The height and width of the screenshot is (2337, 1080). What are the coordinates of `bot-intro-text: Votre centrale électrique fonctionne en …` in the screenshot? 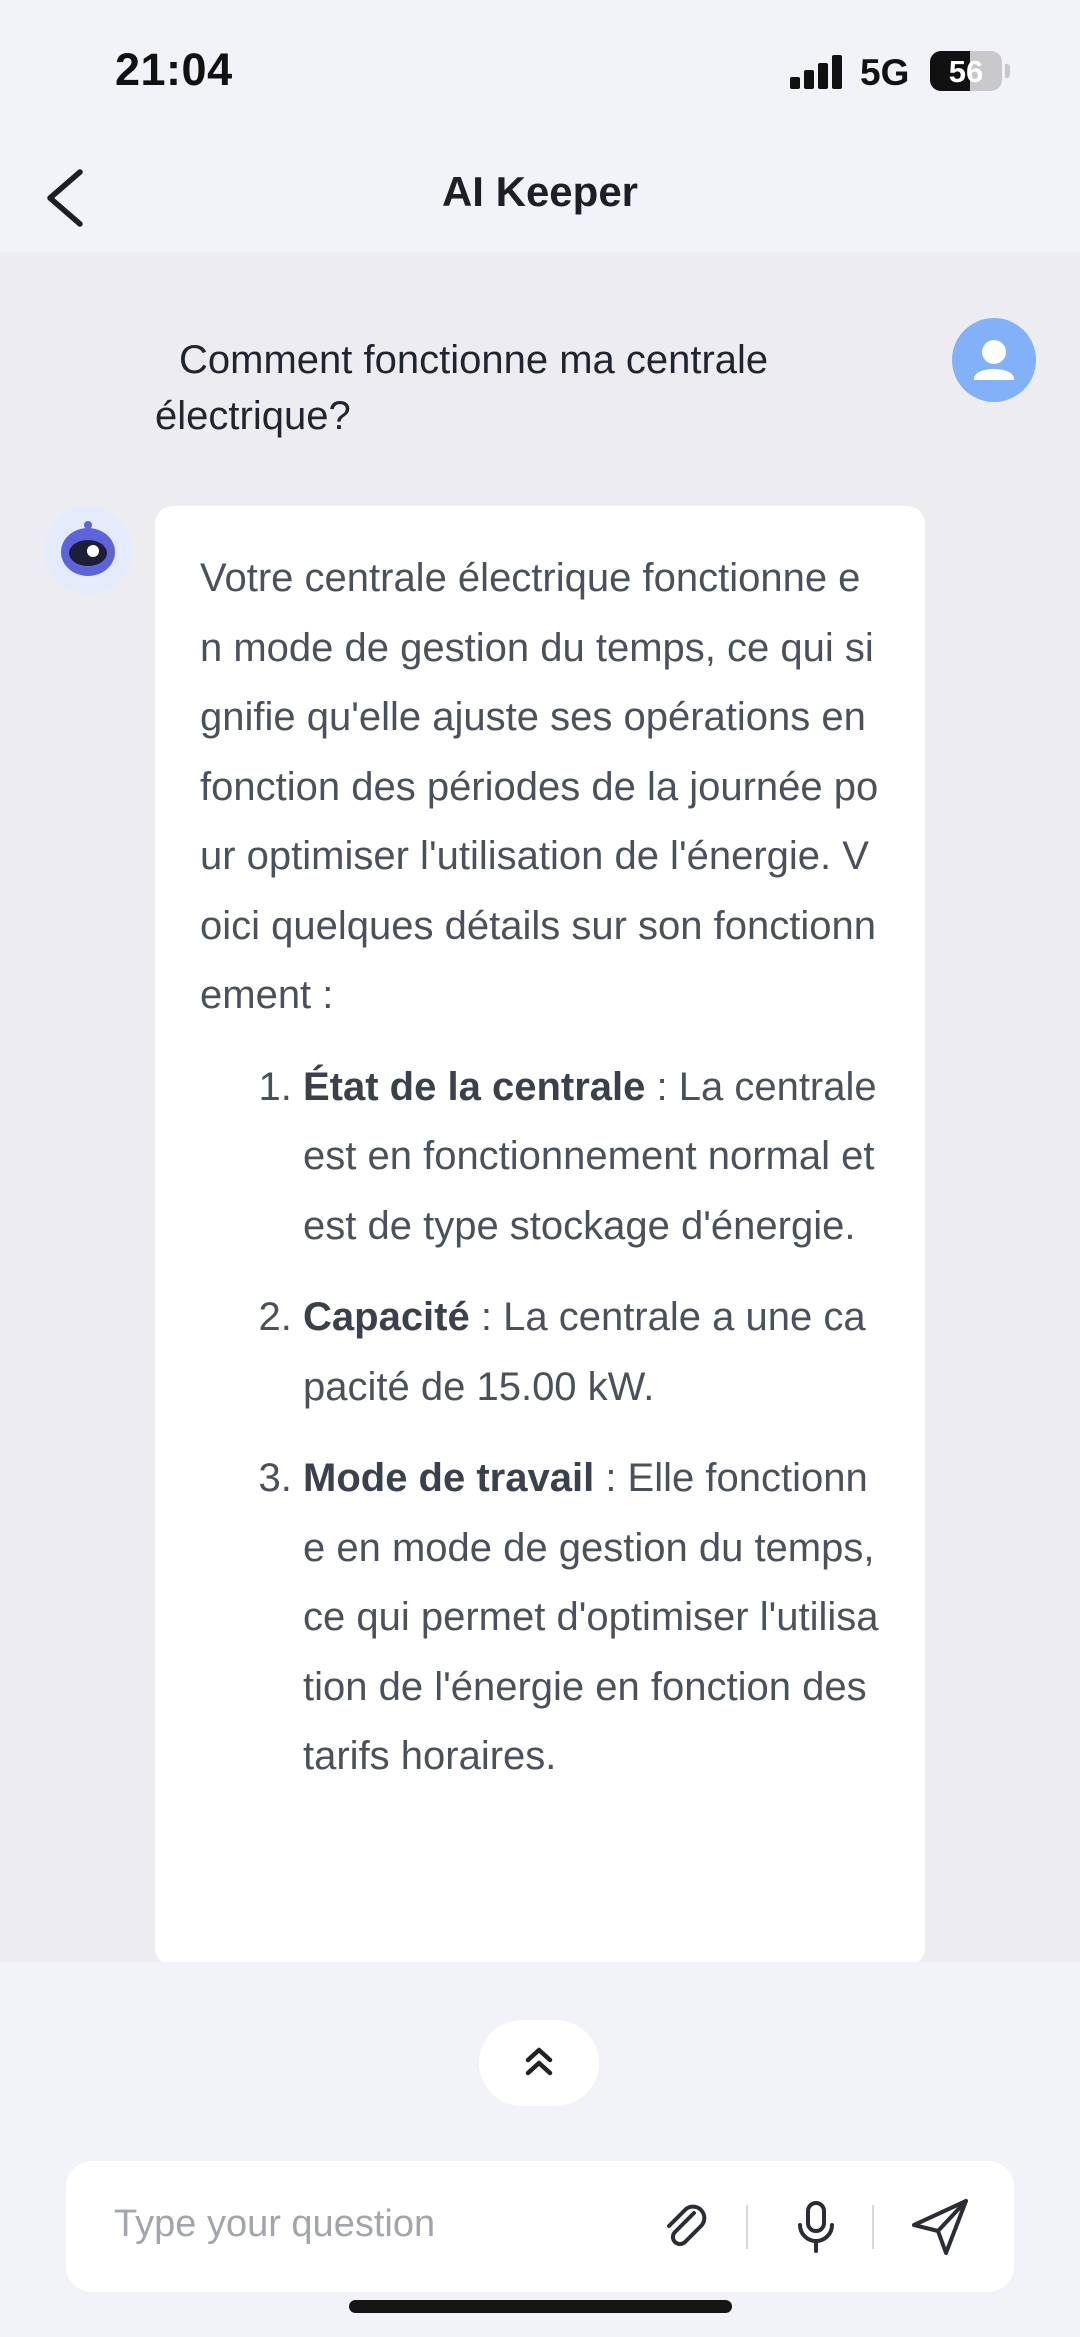 It's located at (539, 786).